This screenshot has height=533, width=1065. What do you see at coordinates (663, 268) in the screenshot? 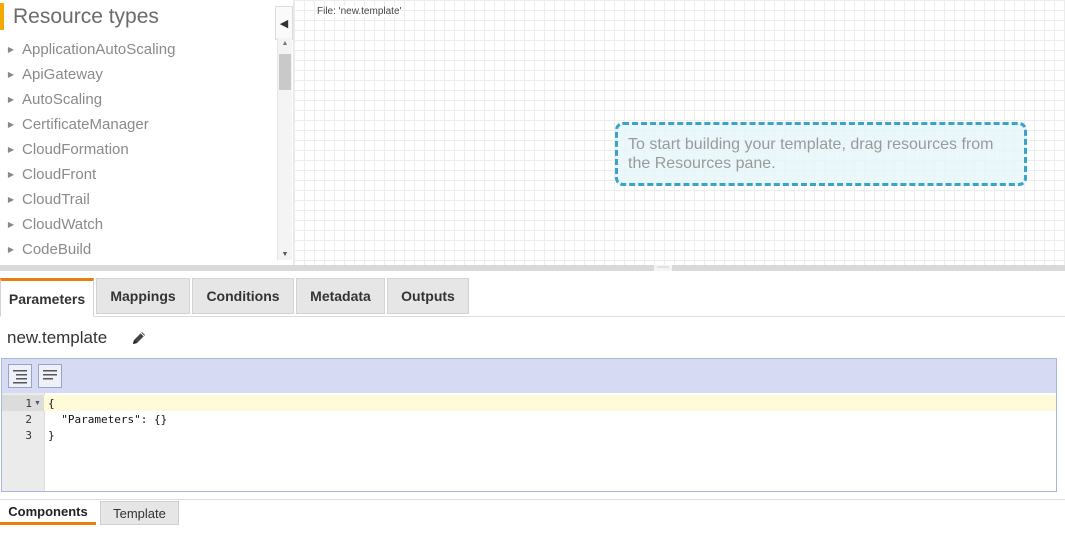
I see `splitter-grip-icon: ⋯⋯` at bounding box center [663, 268].